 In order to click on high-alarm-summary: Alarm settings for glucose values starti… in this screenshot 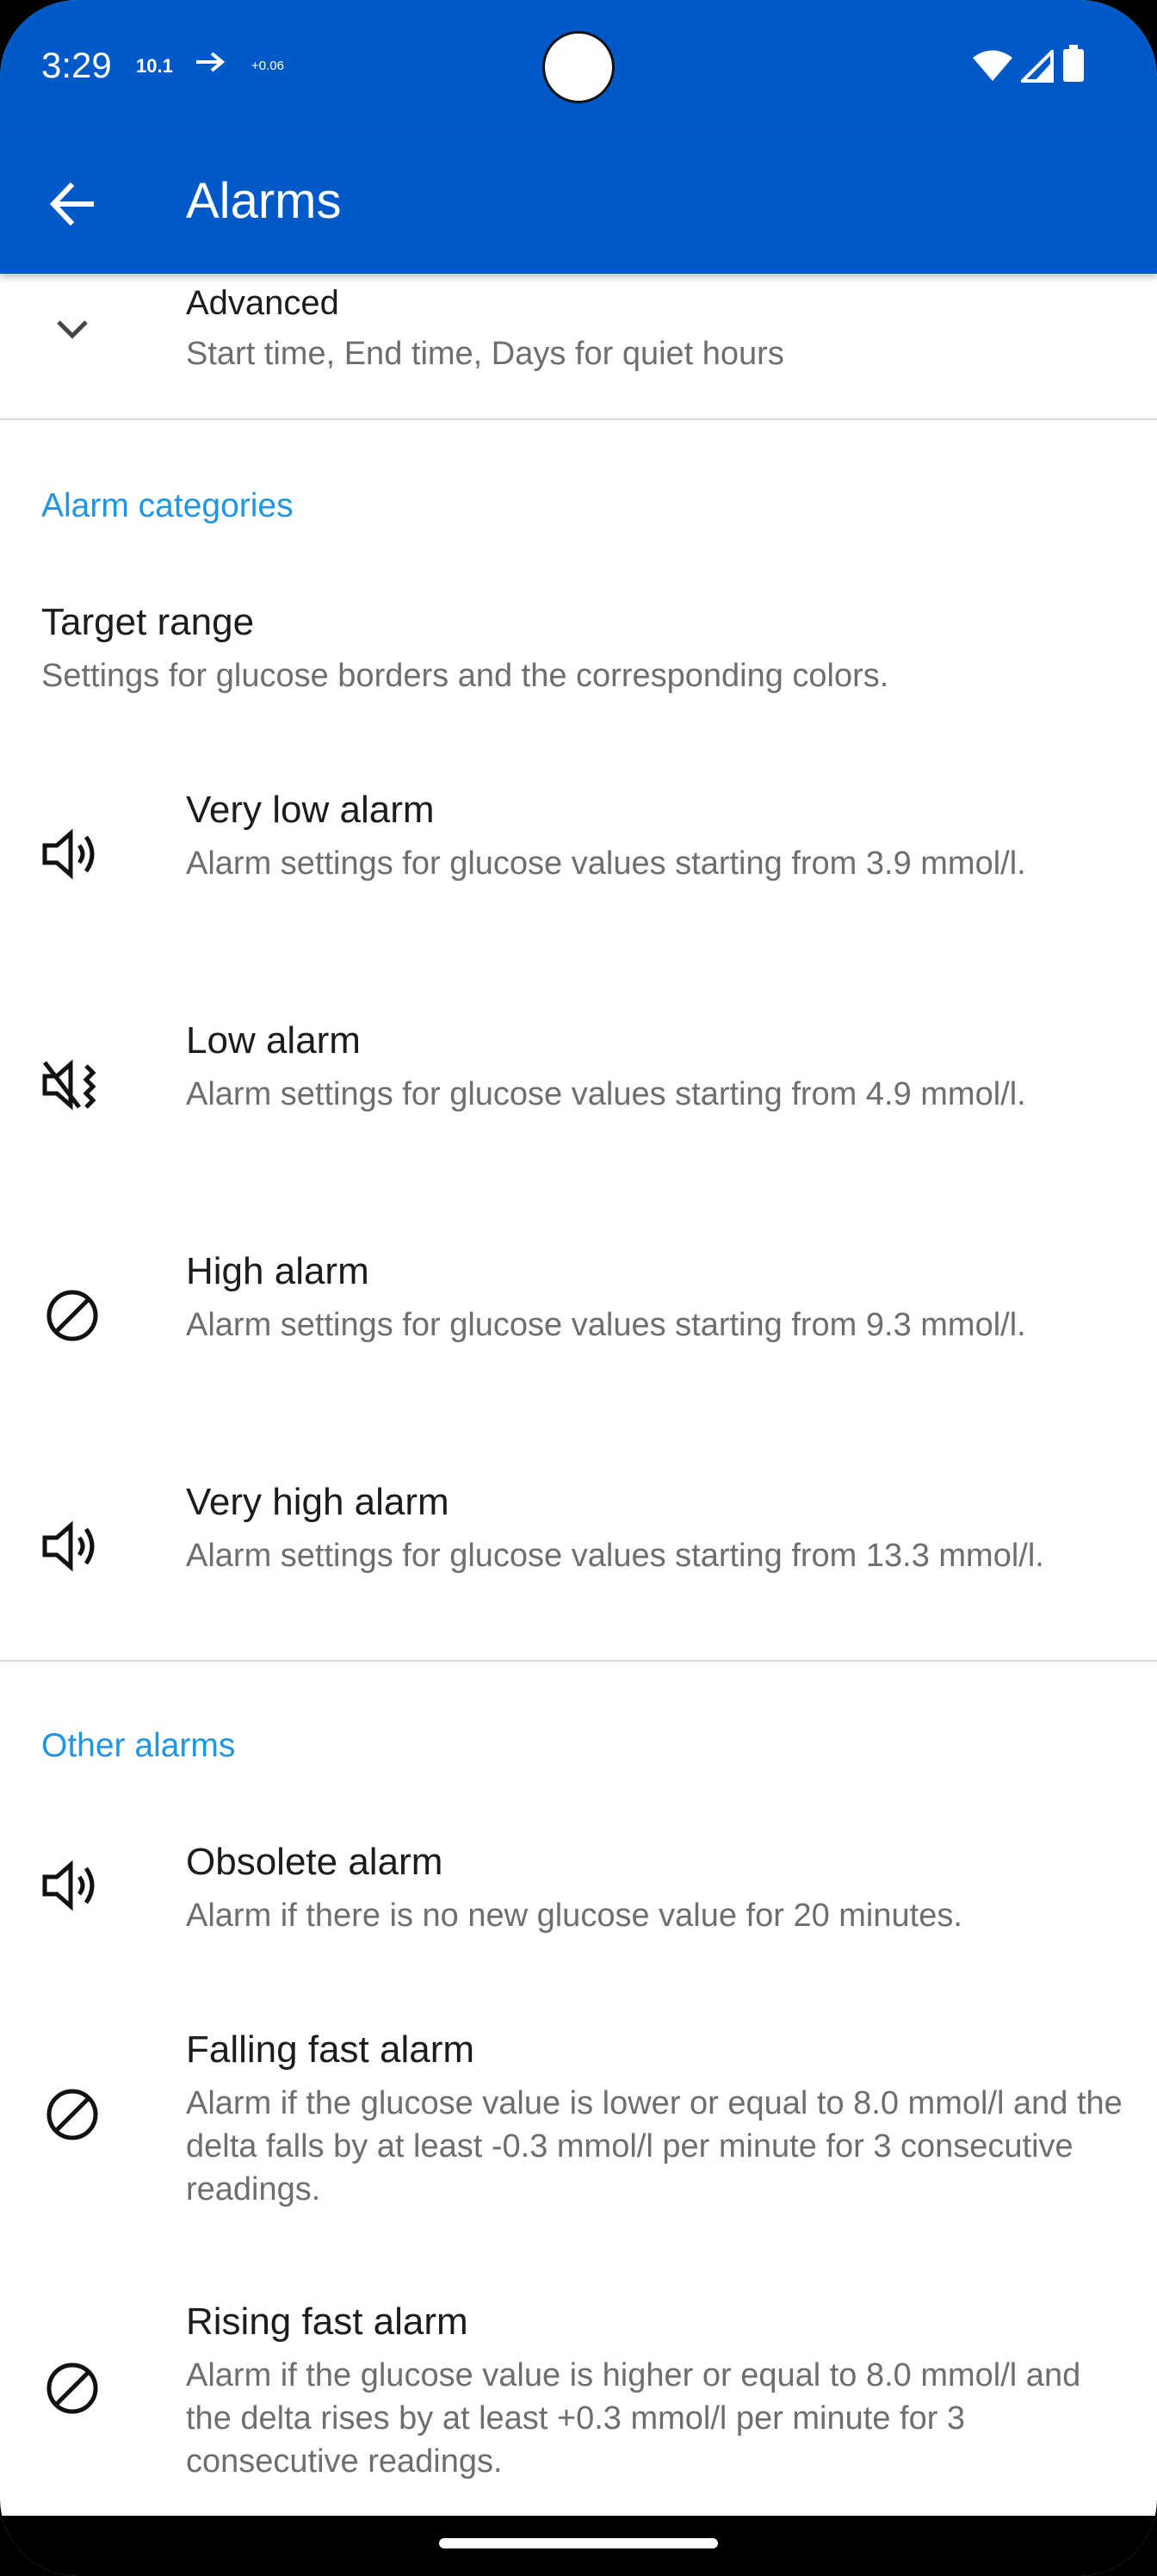, I will do `click(606, 1325)`.